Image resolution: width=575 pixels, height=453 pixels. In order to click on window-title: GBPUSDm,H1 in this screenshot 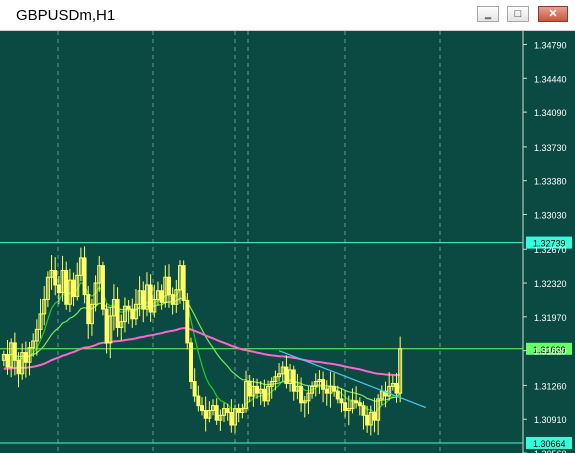, I will do `click(66, 15)`.